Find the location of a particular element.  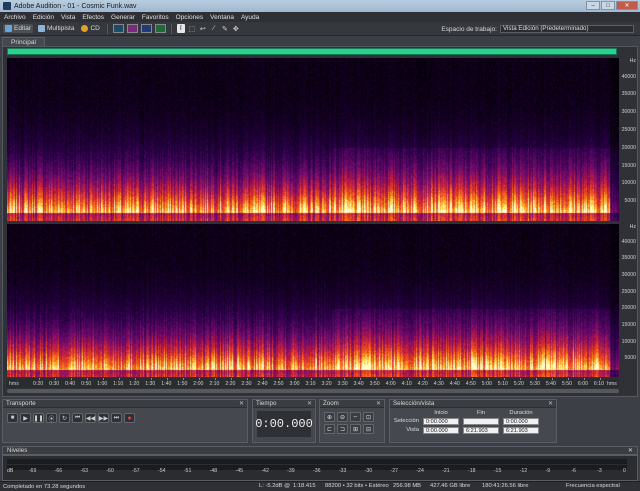

menu-favoritos: Favoritos is located at coordinates (155, 17).